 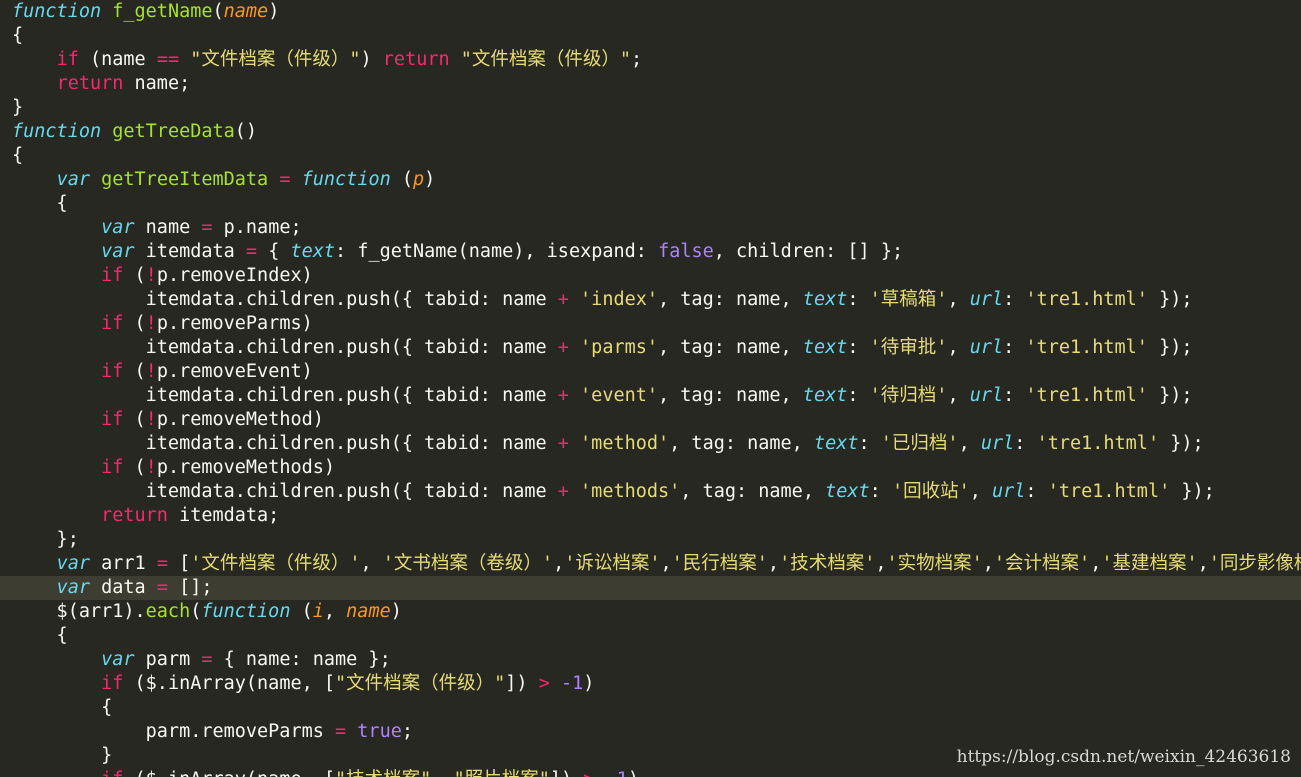 What do you see at coordinates (650, 276) in the screenshot?
I see `code-line: if (!p.removeIndex)` at bounding box center [650, 276].